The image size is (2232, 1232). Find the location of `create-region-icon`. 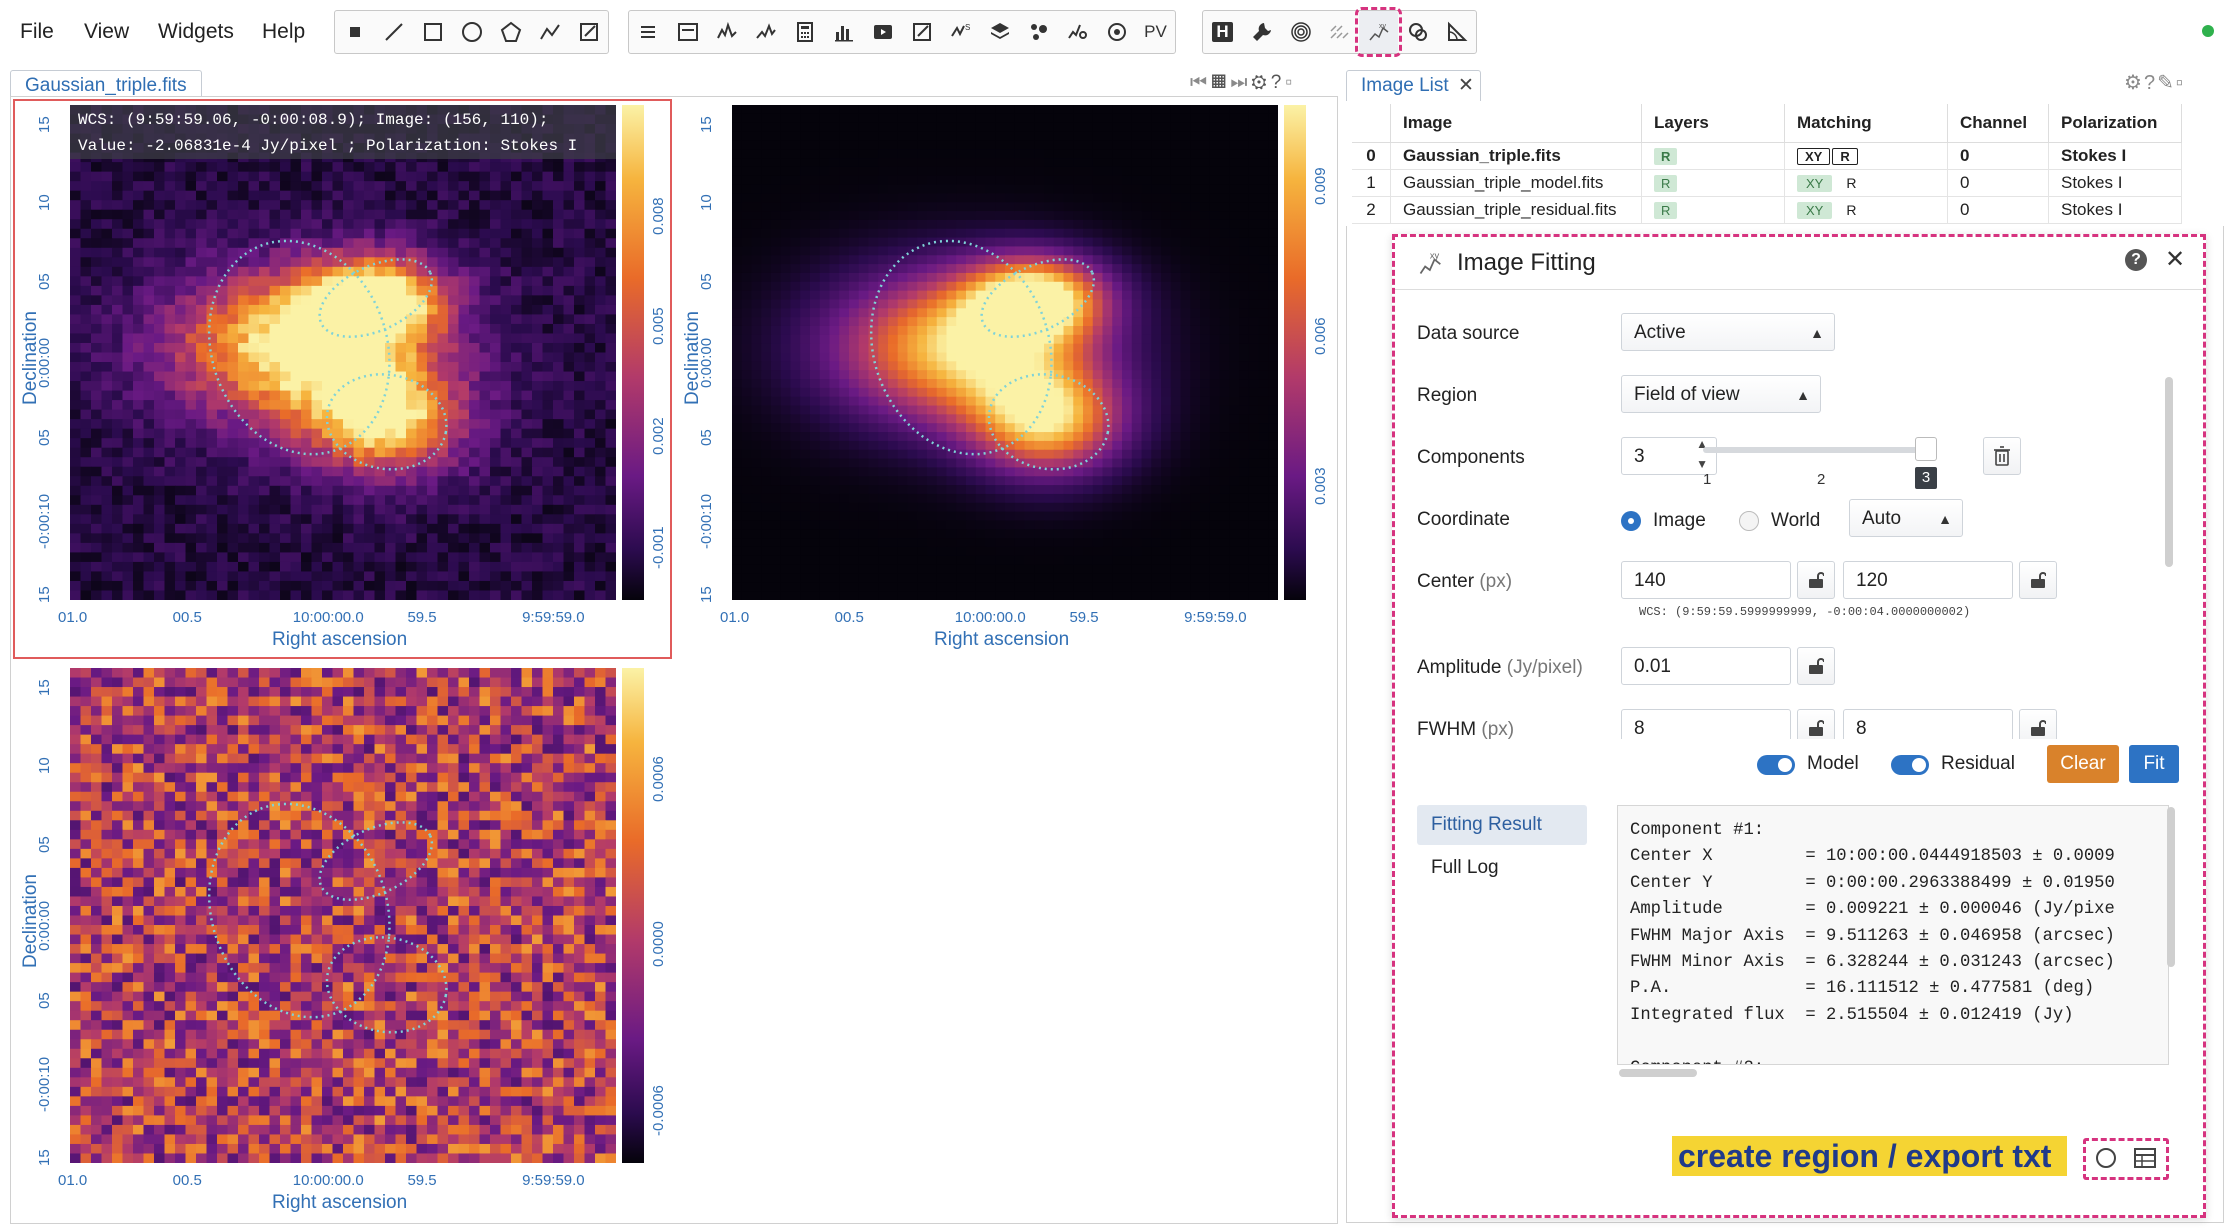

create-region-icon is located at coordinates (2106, 1158).